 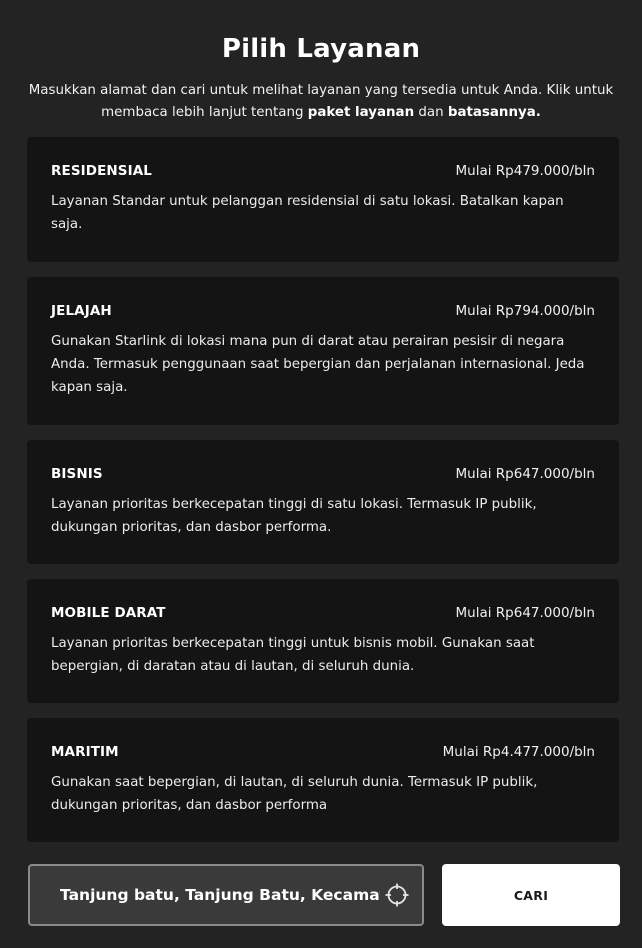 What do you see at coordinates (431, 112) in the screenshot?
I see `intro-text-mid: dan` at bounding box center [431, 112].